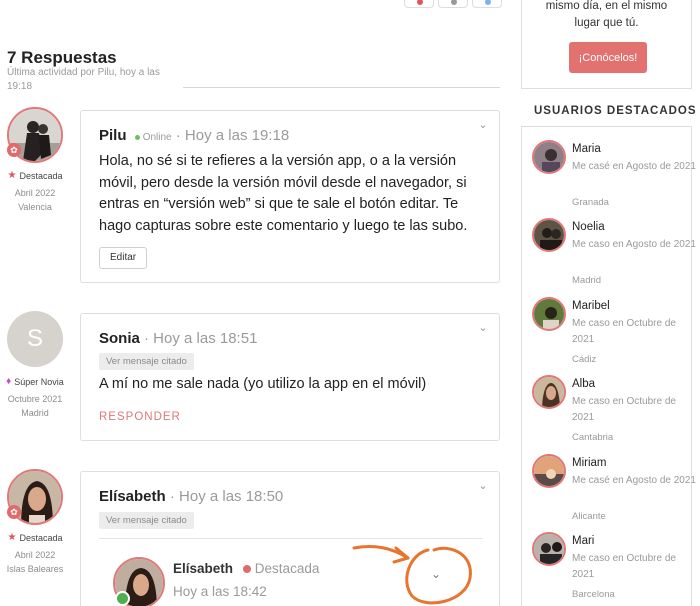  I want to click on diamond-icon: ♦, so click(9, 381).